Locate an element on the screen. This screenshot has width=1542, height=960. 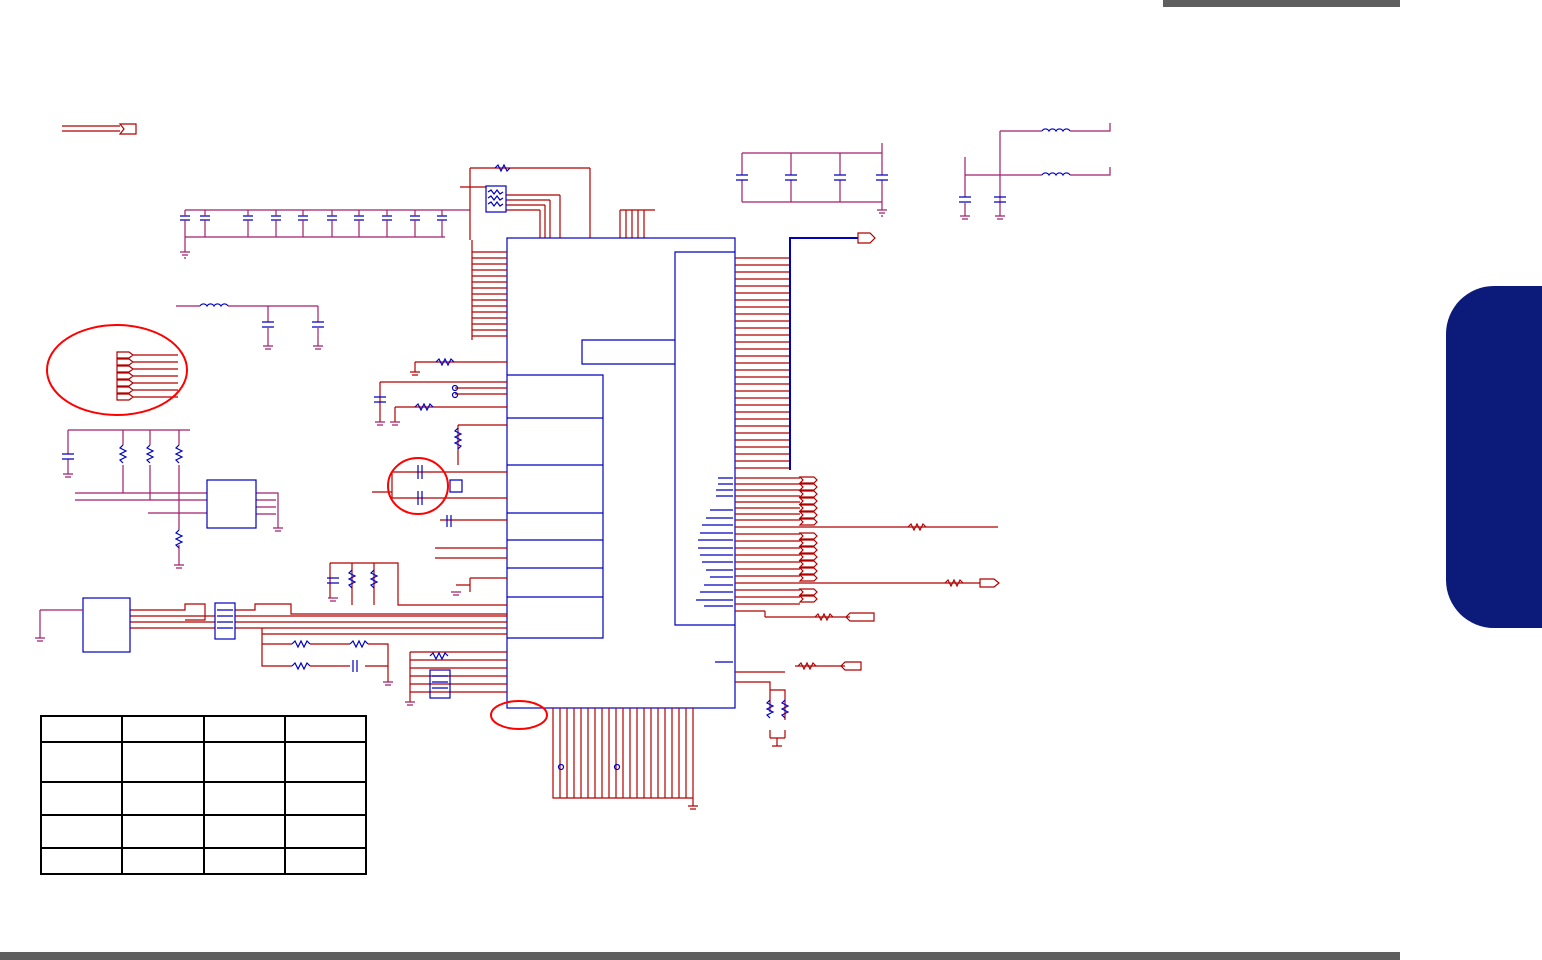
ic-right-bus is located at coordinates (866, 502).